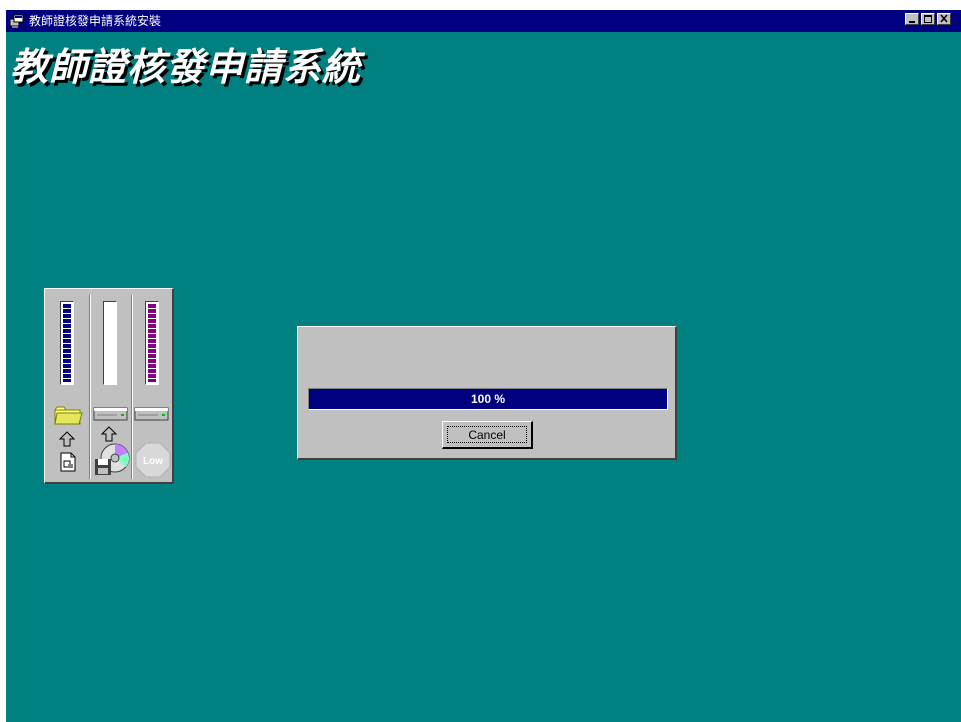 The image size is (961, 722). Describe the element at coordinates (483, 21) in the screenshot. I see `title-bar: 教師證核發申請系統安裝` at that location.